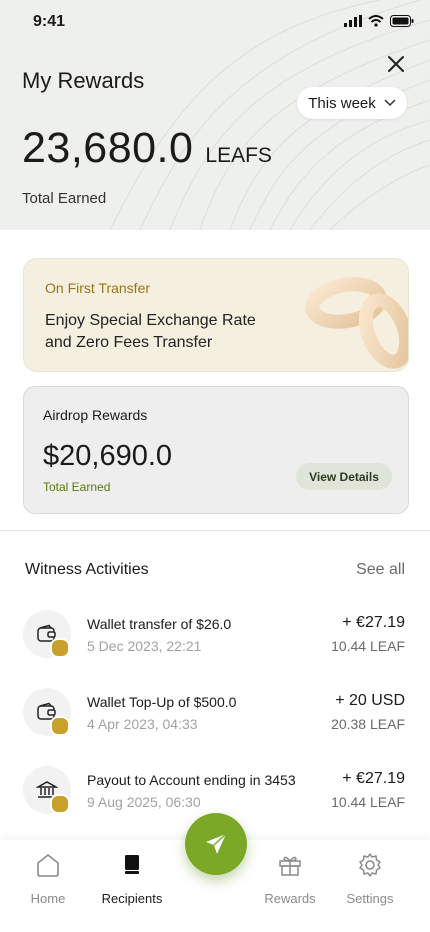  Describe the element at coordinates (48, 879) in the screenshot. I see `nav-home: Home` at that location.